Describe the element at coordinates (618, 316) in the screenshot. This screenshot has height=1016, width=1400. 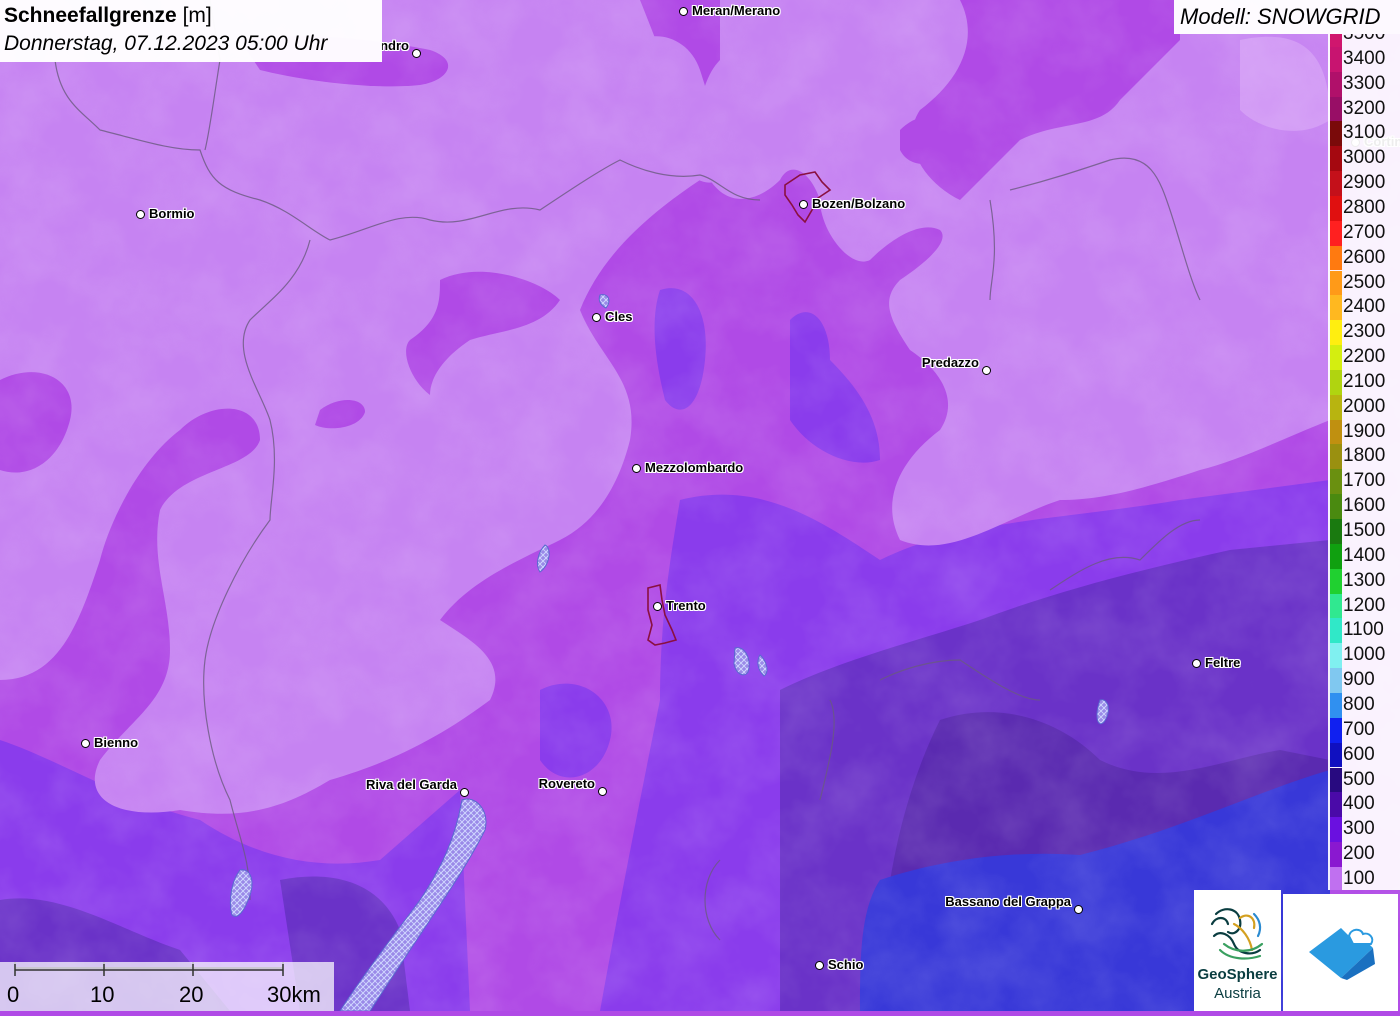
I see `city-label: Cles` at that location.